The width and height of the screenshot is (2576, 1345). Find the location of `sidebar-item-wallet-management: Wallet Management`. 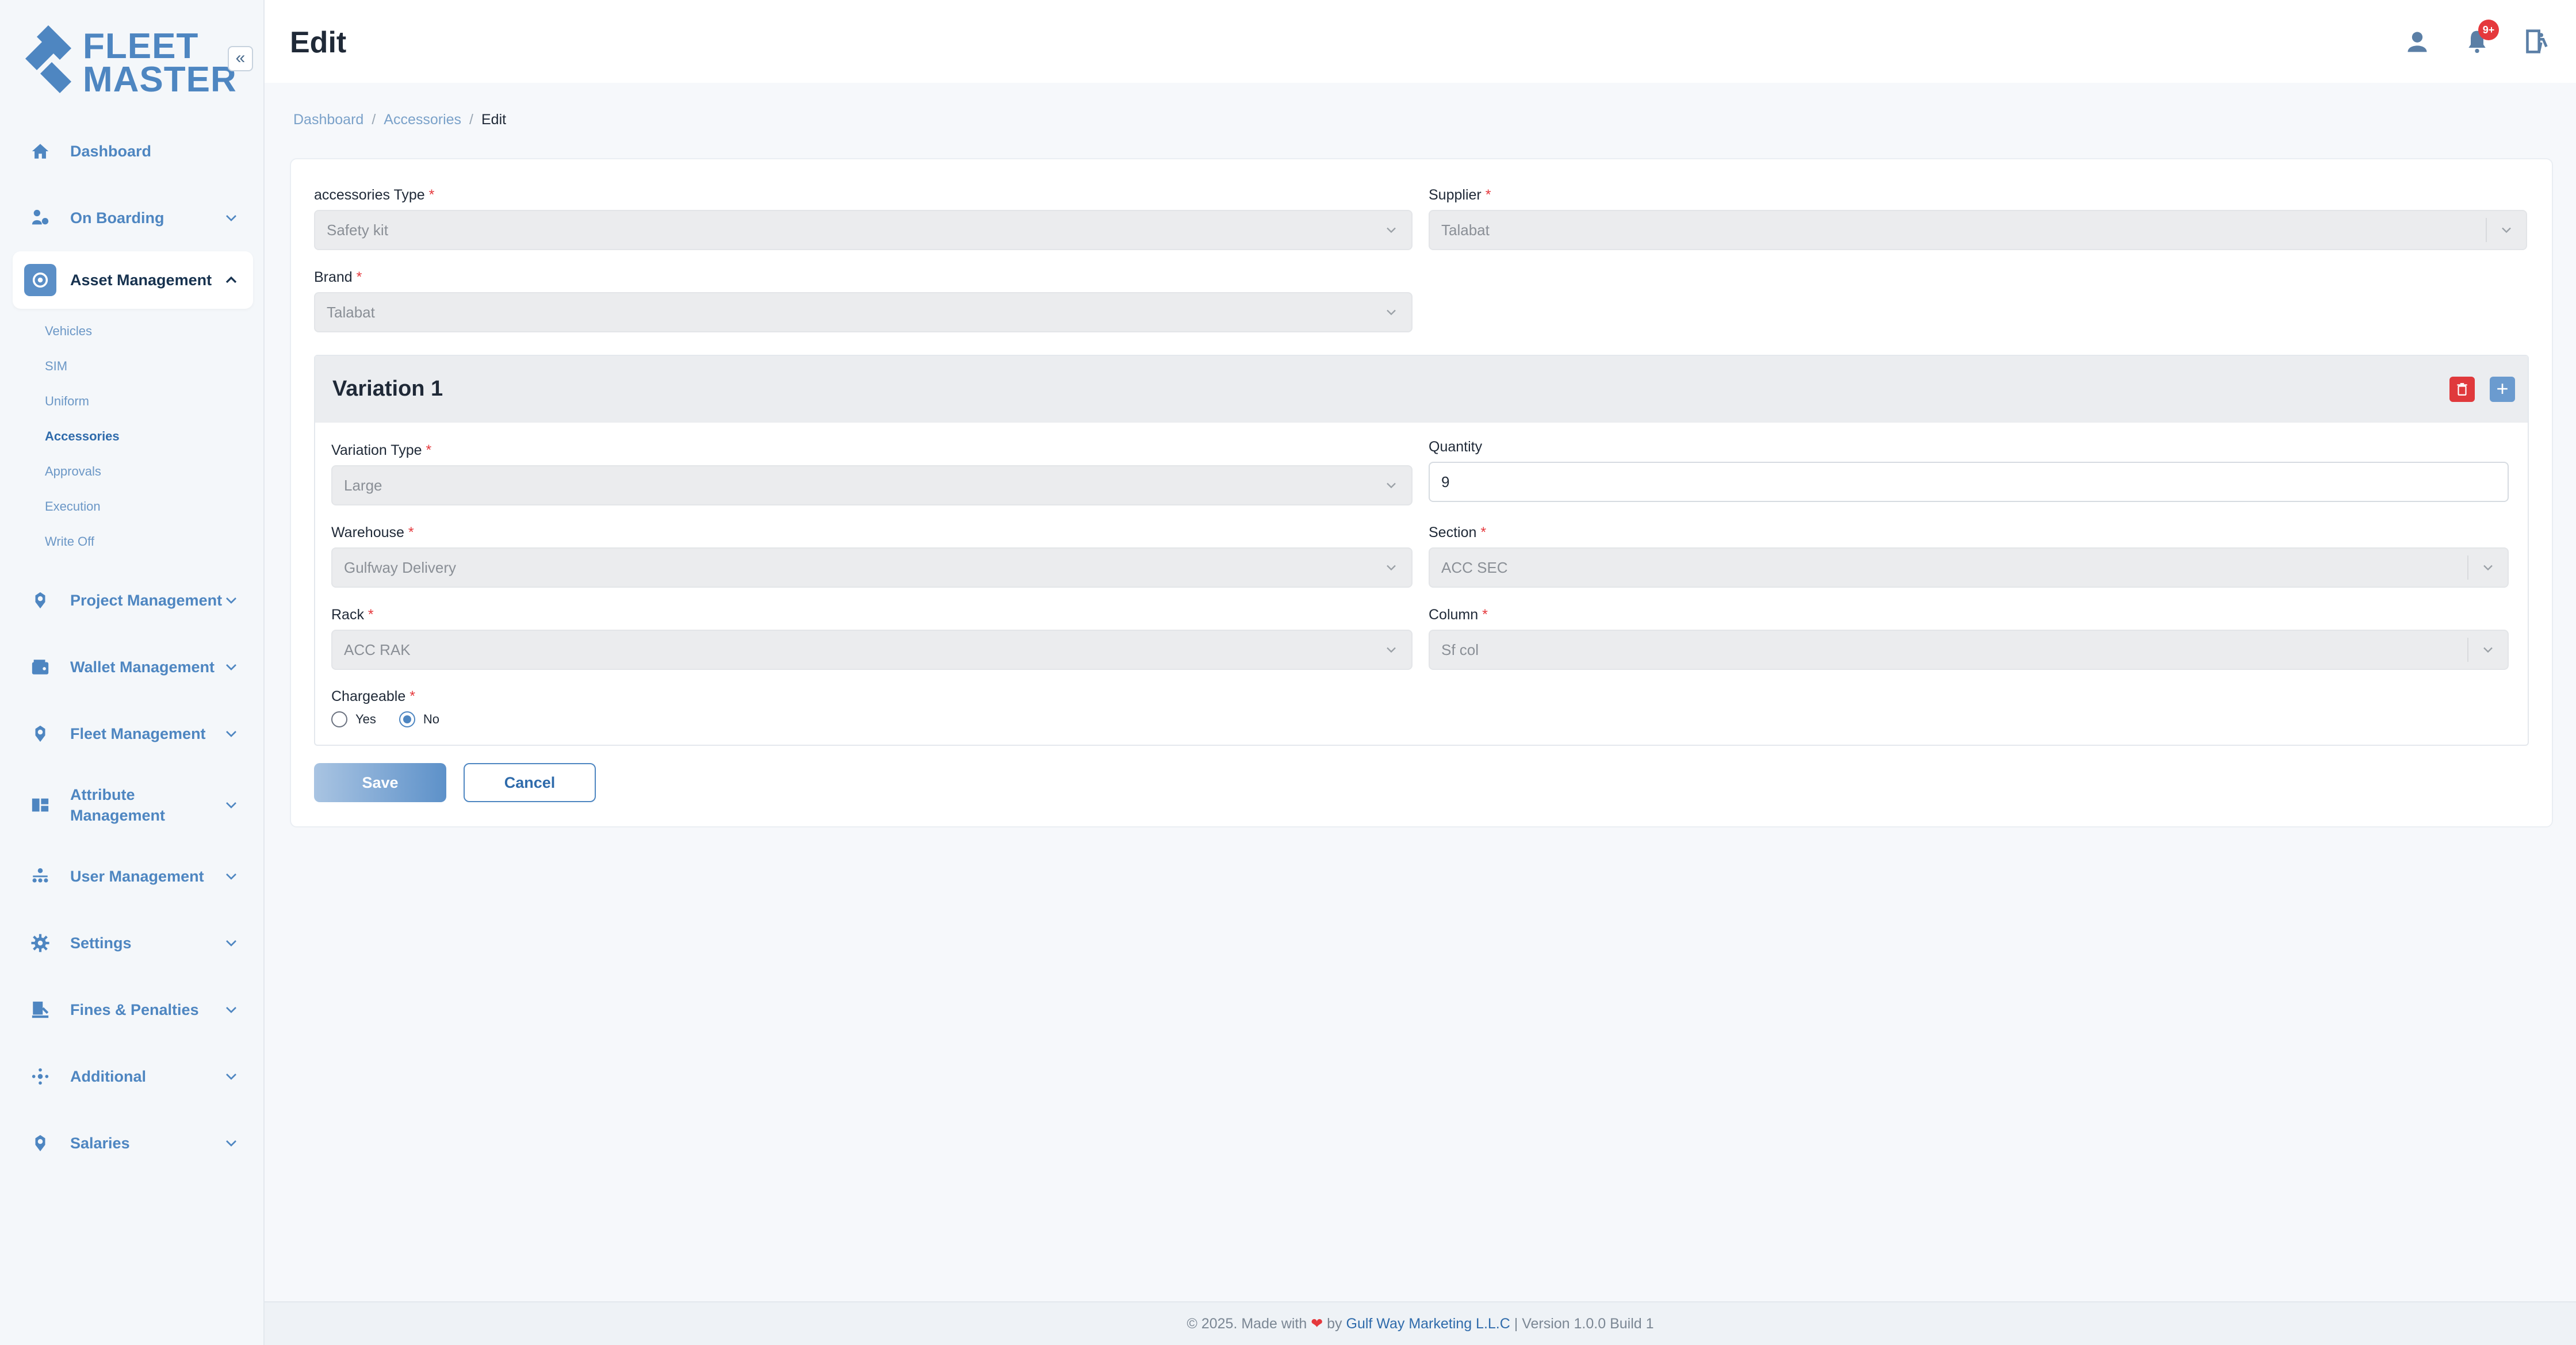

sidebar-item-wallet-management: Wallet Management is located at coordinates (133, 667).